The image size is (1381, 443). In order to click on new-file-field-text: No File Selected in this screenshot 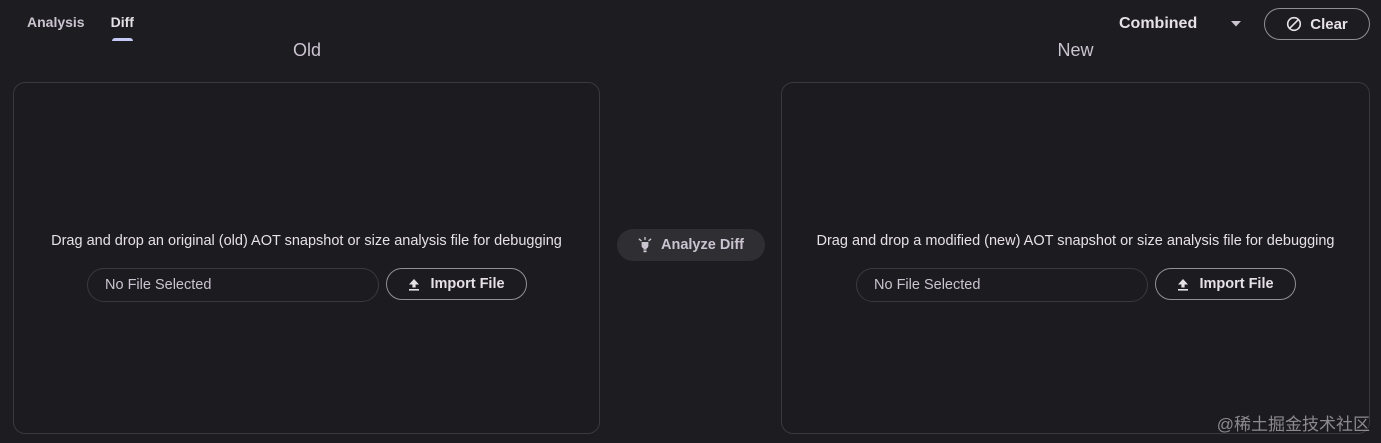, I will do `click(927, 285)`.